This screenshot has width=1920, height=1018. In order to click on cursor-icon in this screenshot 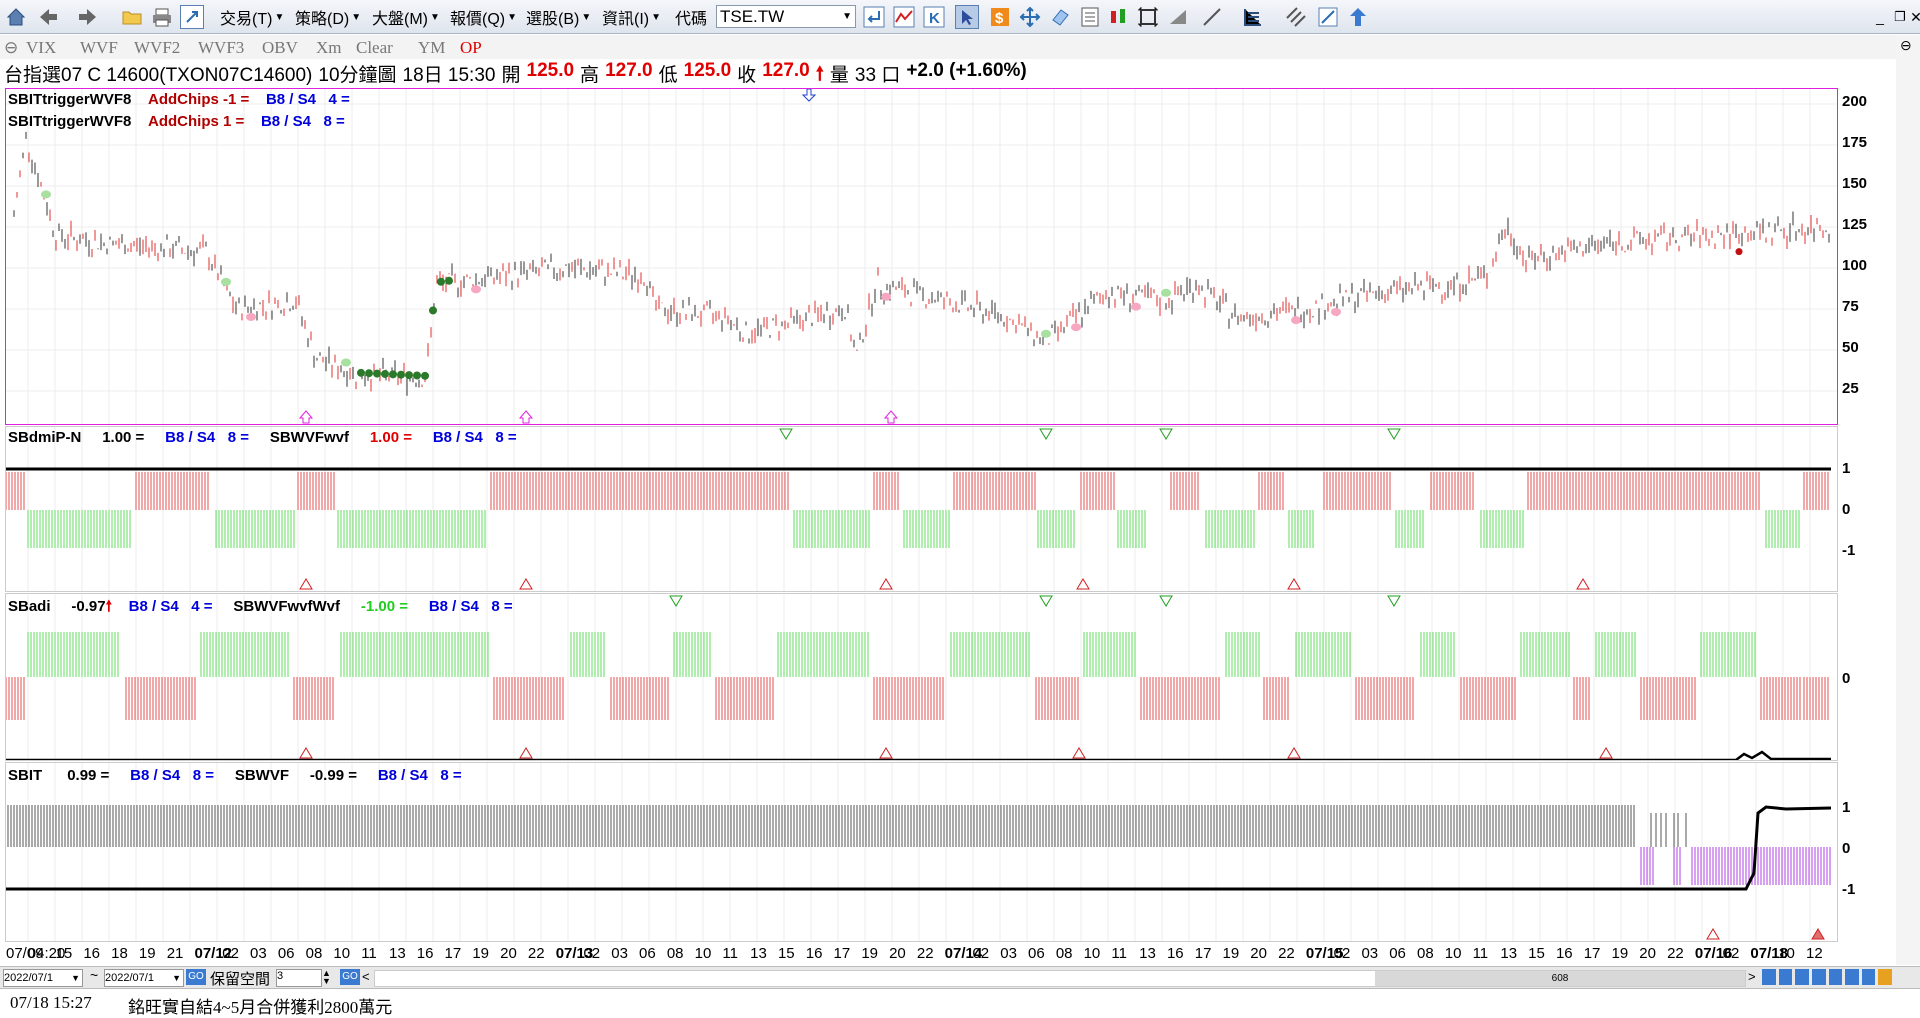, I will do `click(967, 17)`.